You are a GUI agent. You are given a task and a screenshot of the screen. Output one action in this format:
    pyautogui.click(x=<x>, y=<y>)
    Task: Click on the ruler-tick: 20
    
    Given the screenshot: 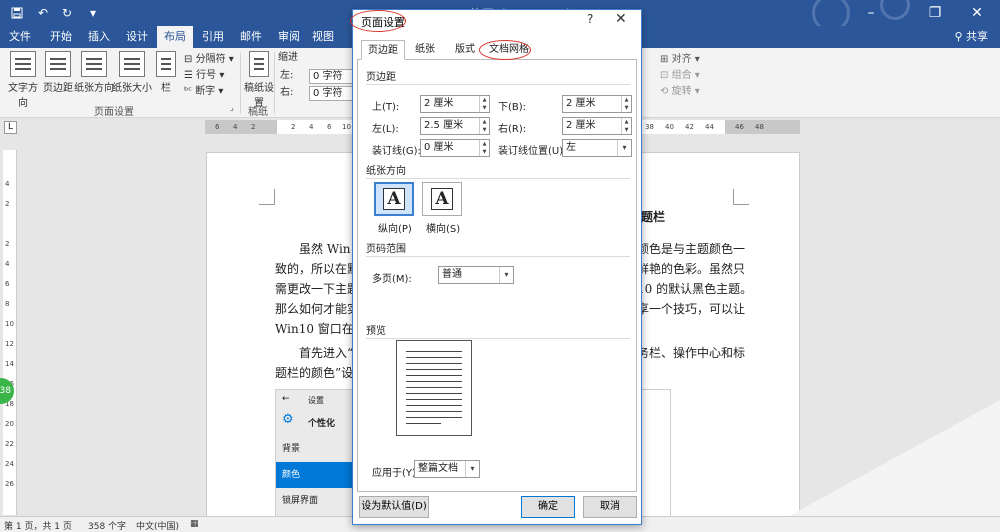 What is the action you would take?
    pyautogui.click(x=9, y=424)
    